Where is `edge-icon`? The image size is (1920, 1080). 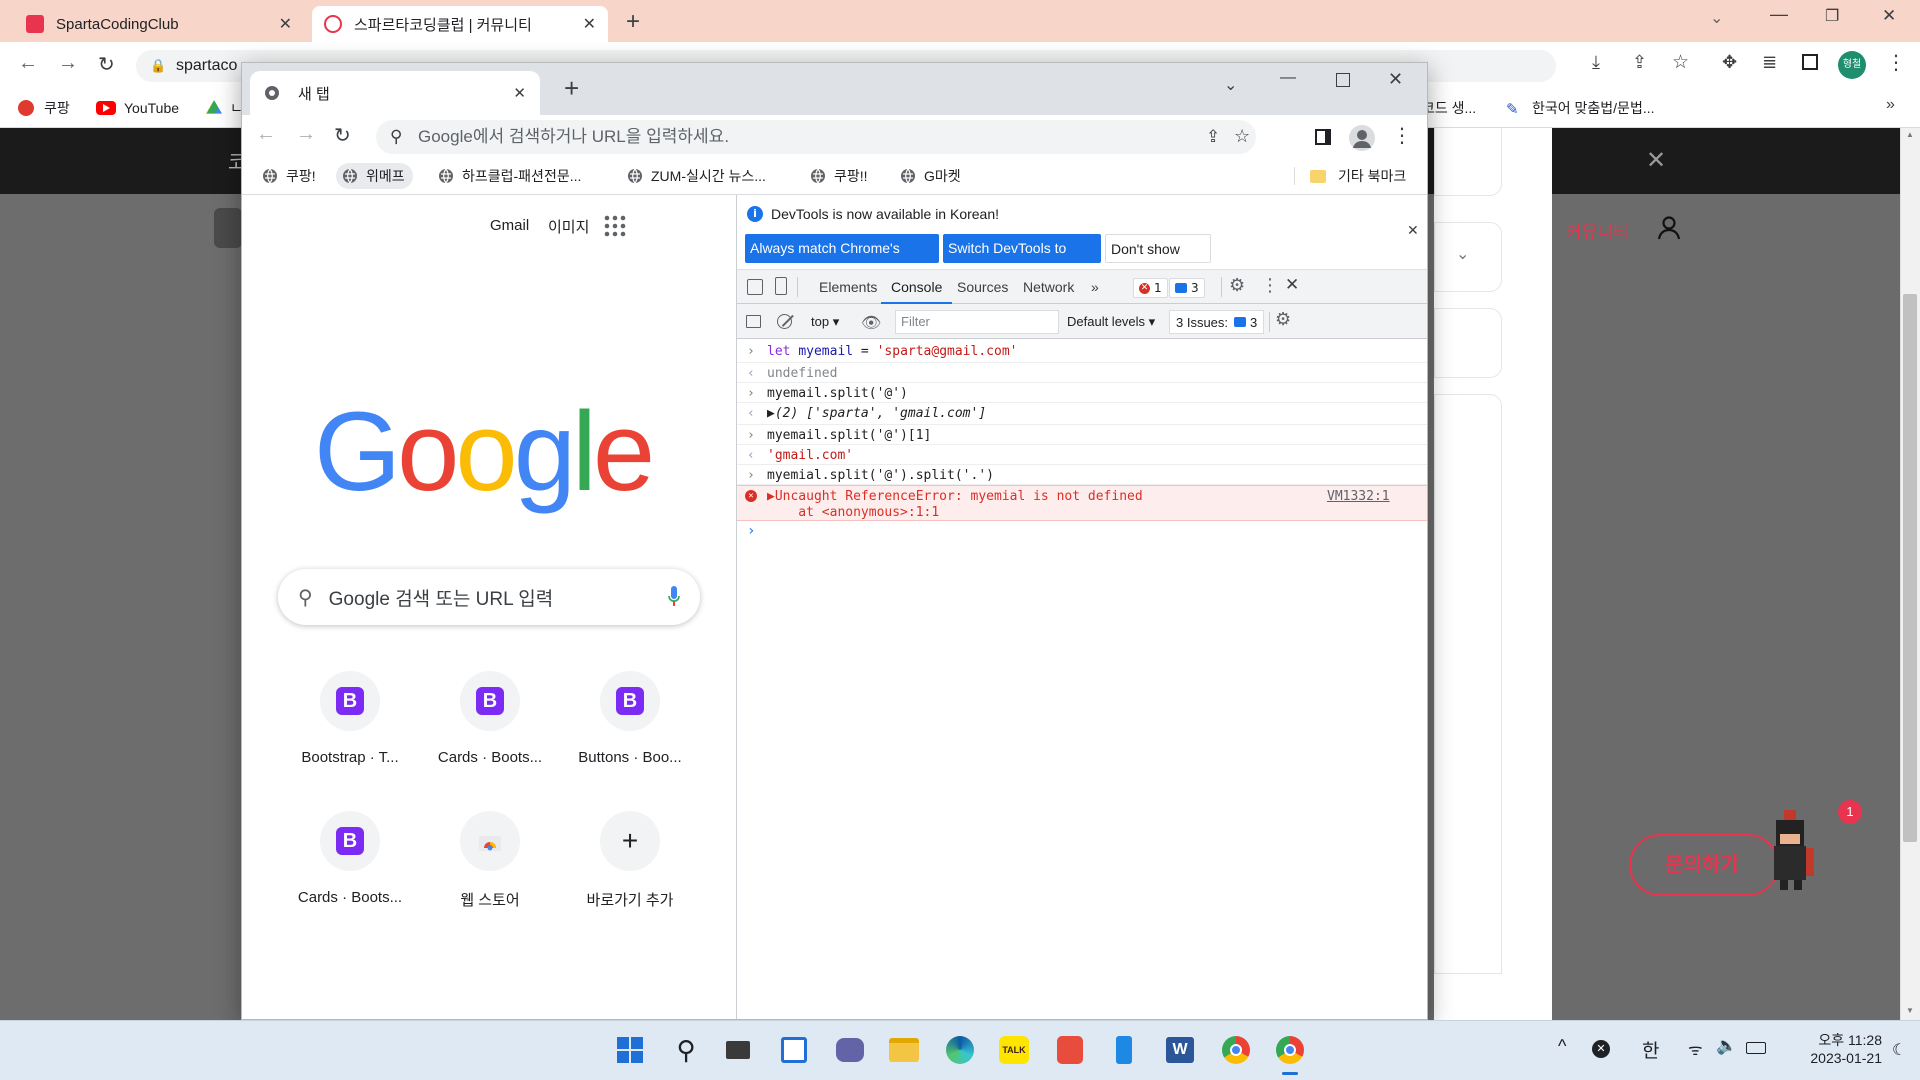 edge-icon is located at coordinates (960, 1050).